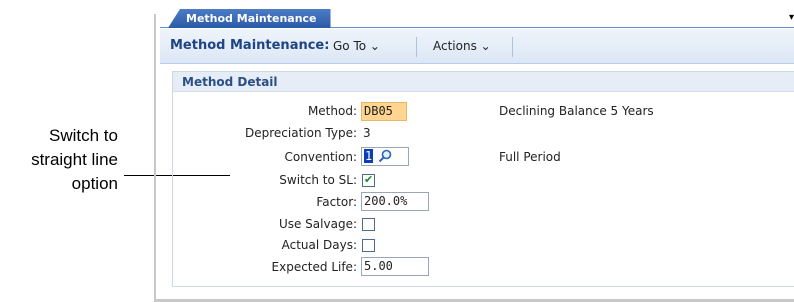 The image size is (794, 302). Describe the element at coordinates (395, 266) in the screenshot. I see `expected-life-field: 5.00` at that location.